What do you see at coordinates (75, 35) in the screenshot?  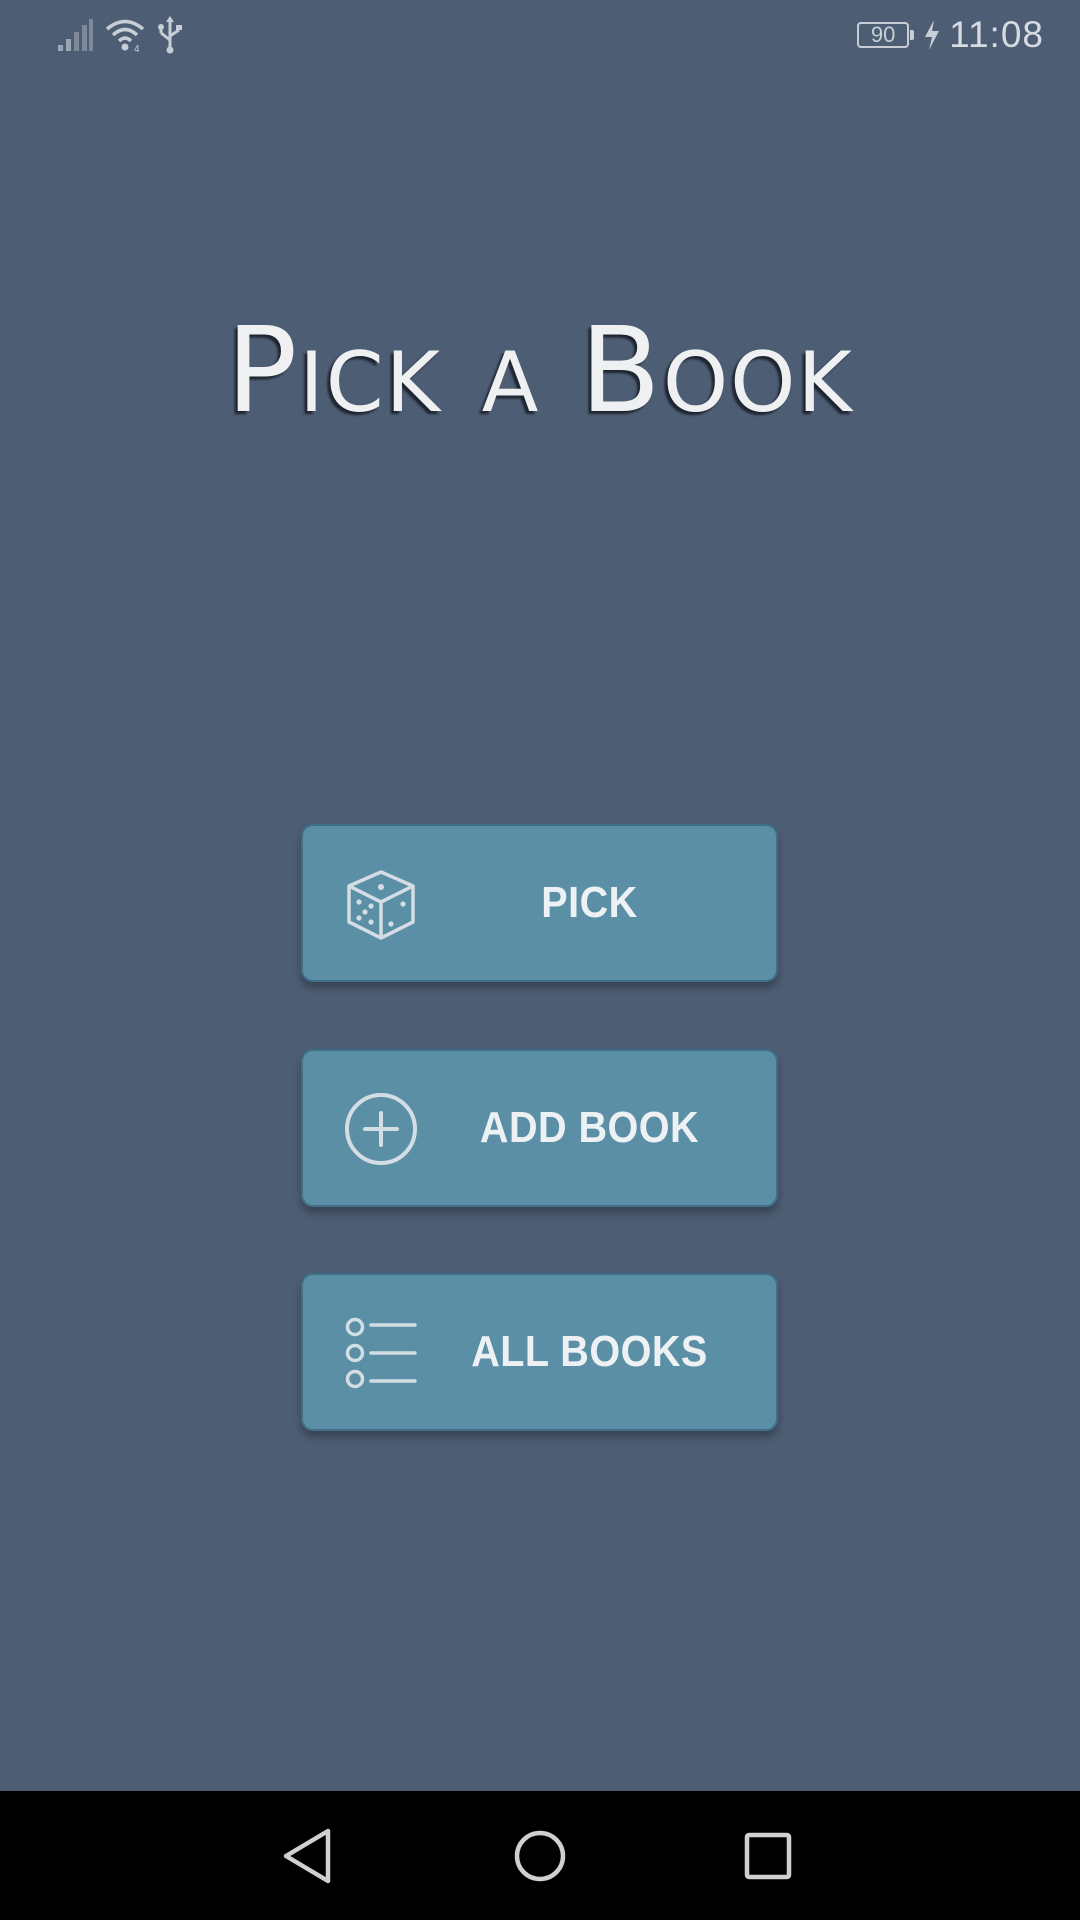 I see `signal-icon` at bounding box center [75, 35].